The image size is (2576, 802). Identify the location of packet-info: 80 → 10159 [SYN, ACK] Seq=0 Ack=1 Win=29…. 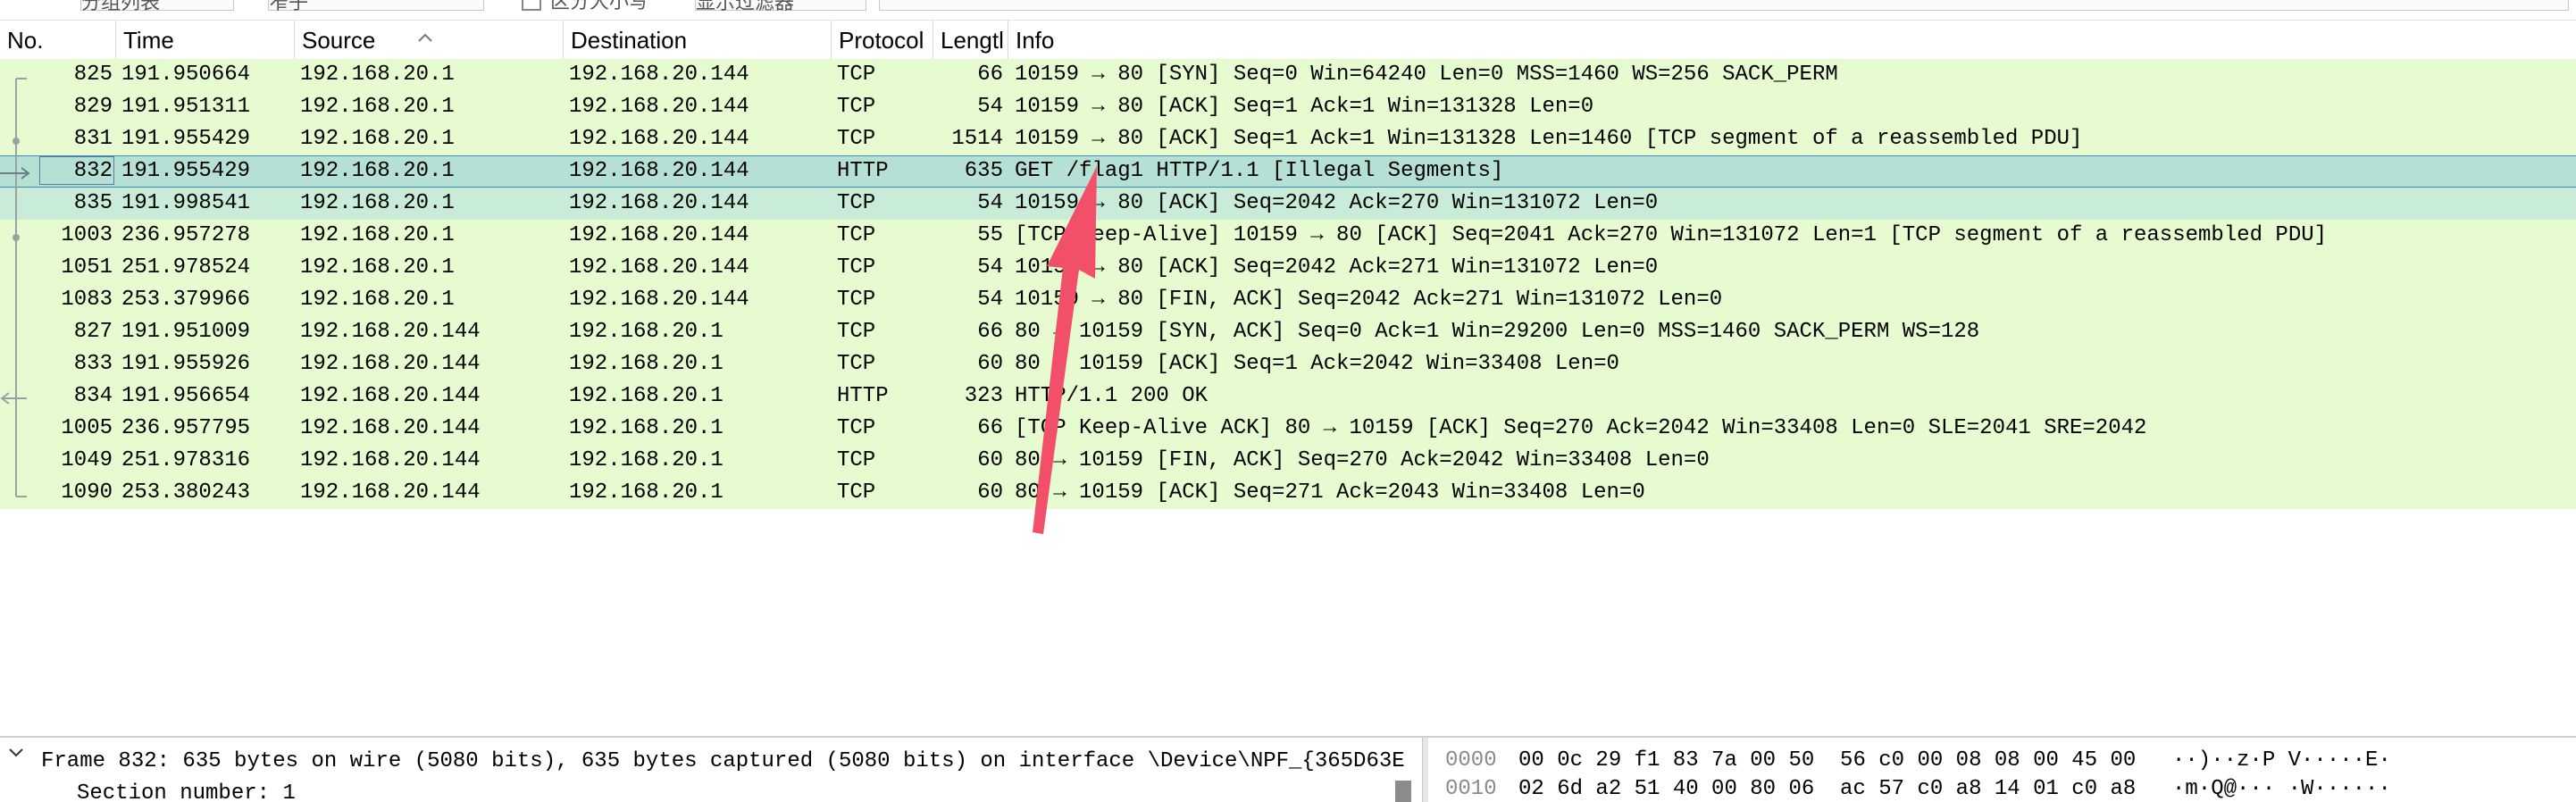
(1498, 332).